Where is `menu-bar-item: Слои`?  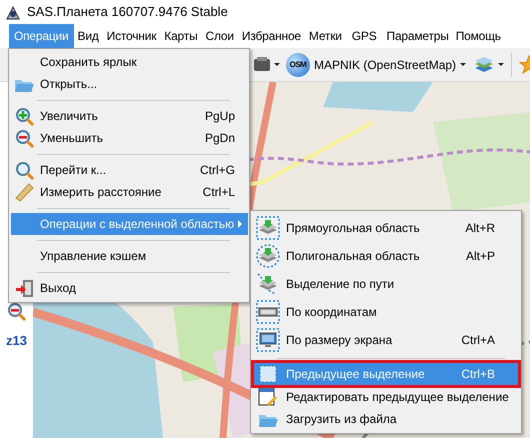
menu-bar-item: Слои is located at coordinates (220, 36).